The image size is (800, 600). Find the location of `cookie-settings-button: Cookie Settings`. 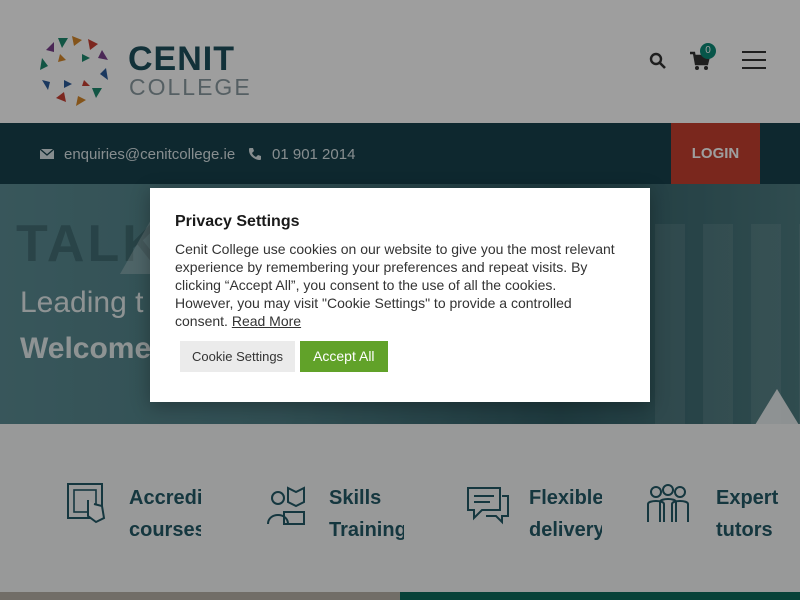

cookie-settings-button: Cookie Settings is located at coordinates (238, 356).